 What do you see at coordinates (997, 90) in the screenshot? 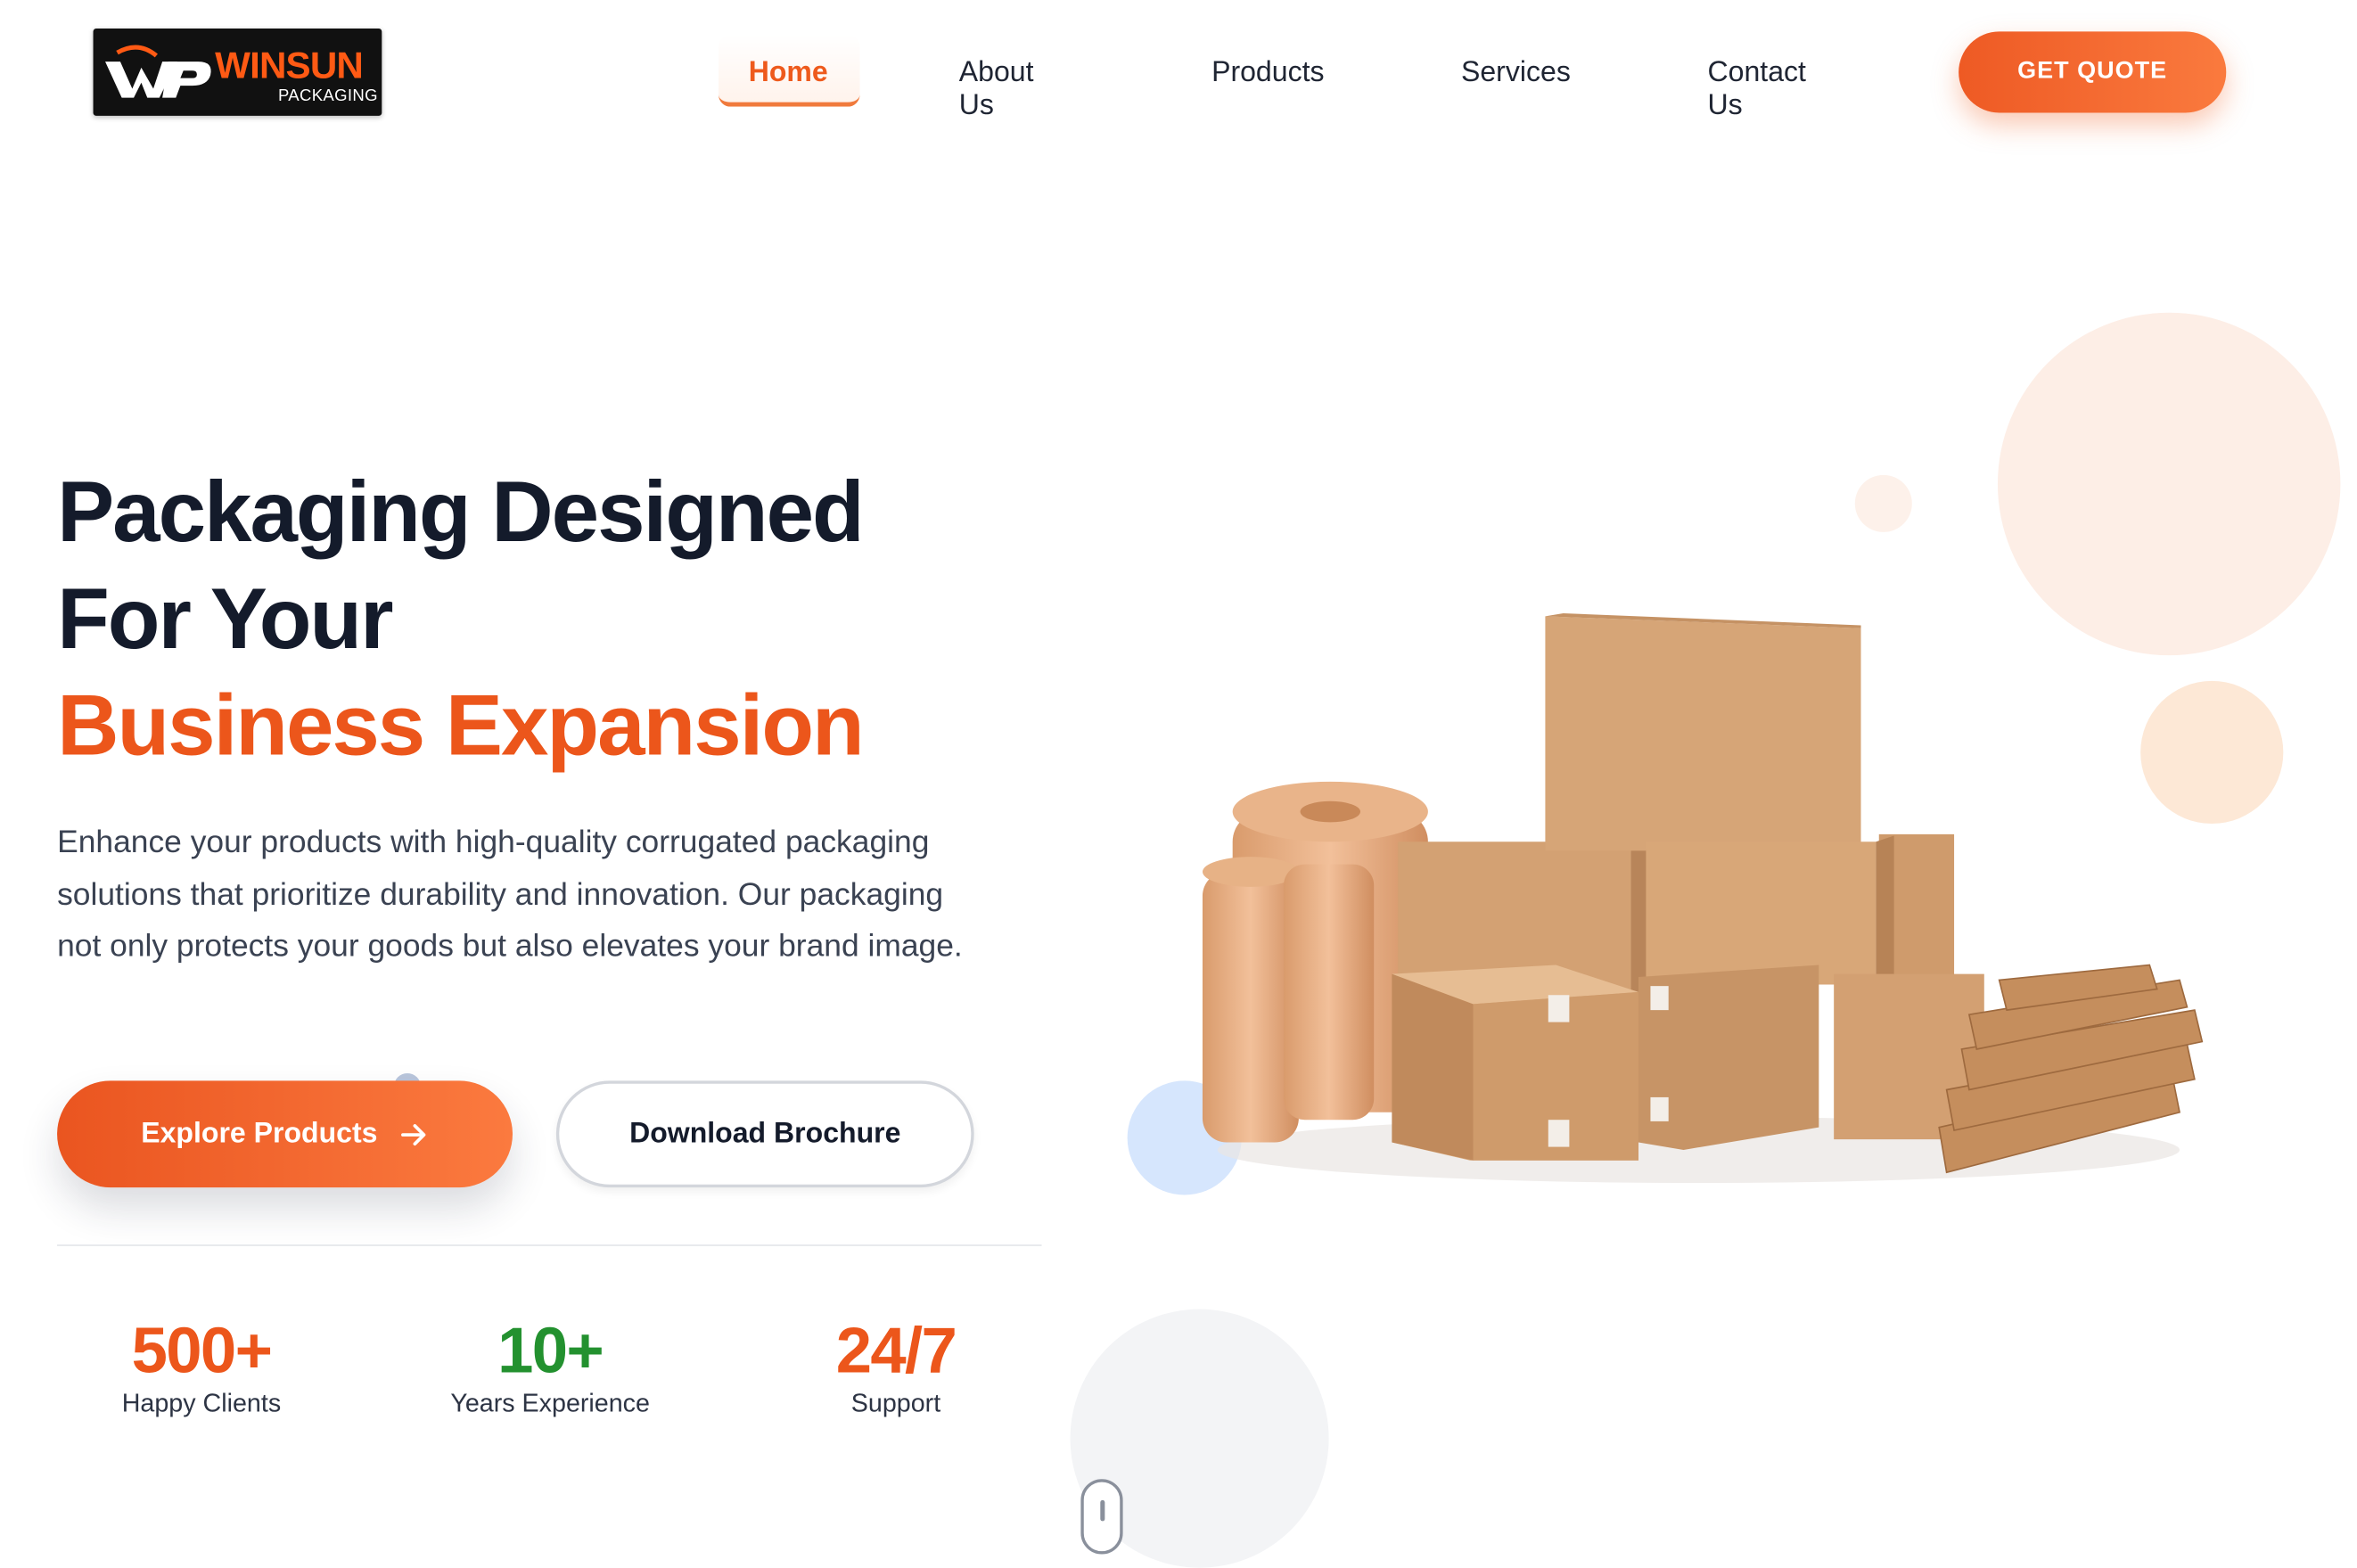
I see `nav-about-us: About Us` at bounding box center [997, 90].